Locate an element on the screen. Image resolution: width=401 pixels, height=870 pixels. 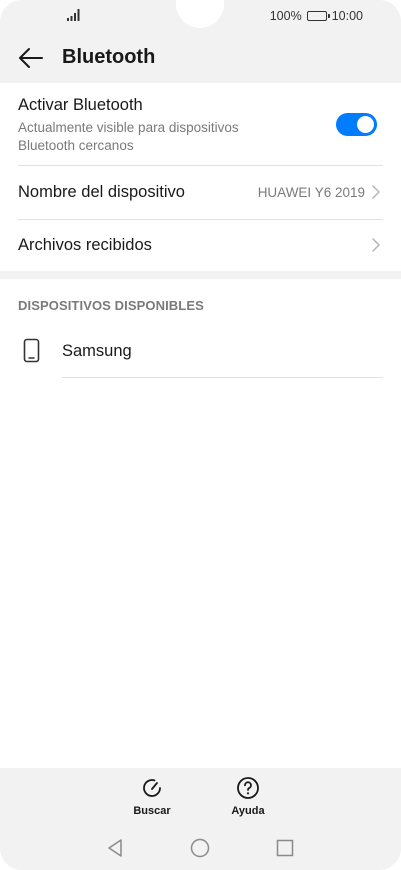
battery-icon is located at coordinates (318, 16).